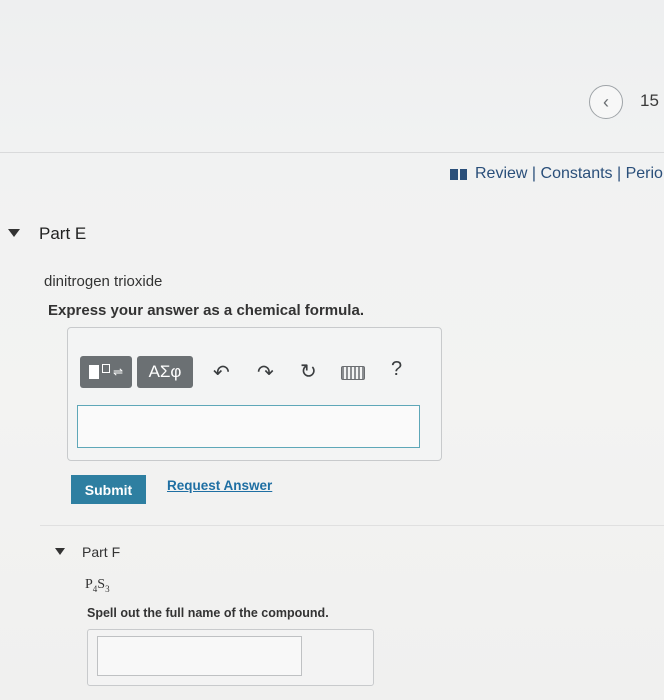  What do you see at coordinates (219, 485) in the screenshot?
I see `request-answer-link: Request Answer` at bounding box center [219, 485].